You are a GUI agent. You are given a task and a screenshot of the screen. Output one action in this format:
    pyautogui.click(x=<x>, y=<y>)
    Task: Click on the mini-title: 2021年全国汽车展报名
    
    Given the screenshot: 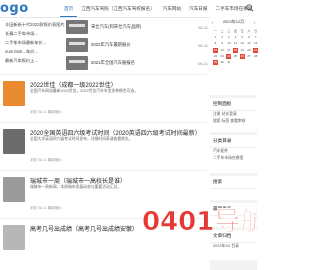 What is the action you would take?
    pyautogui.click(x=113, y=62)
    